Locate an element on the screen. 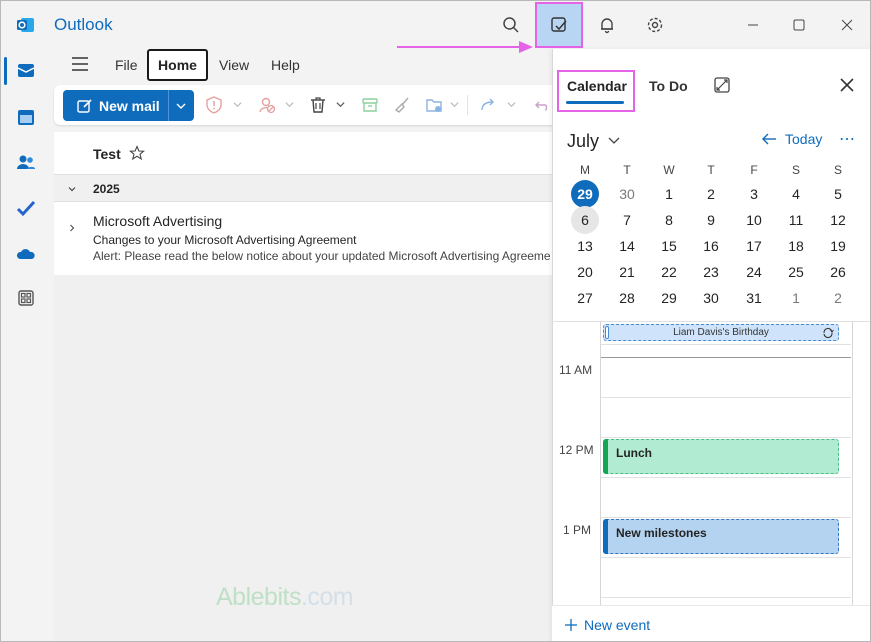 This screenshot has width=871, height=642. time-label-1pm: 1 PM is located at coordinates (577, 530).